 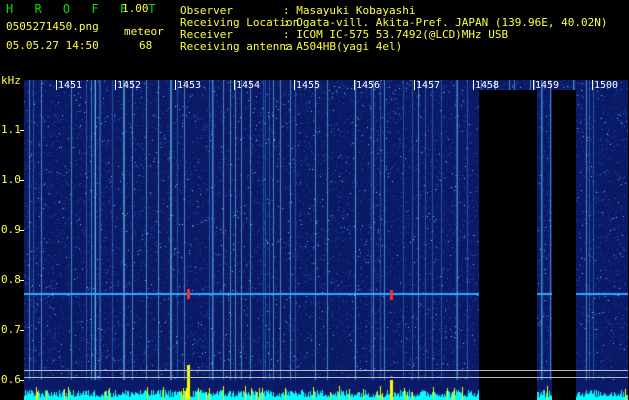 I want to click on count-label: 68, so click(x=146, y=45).